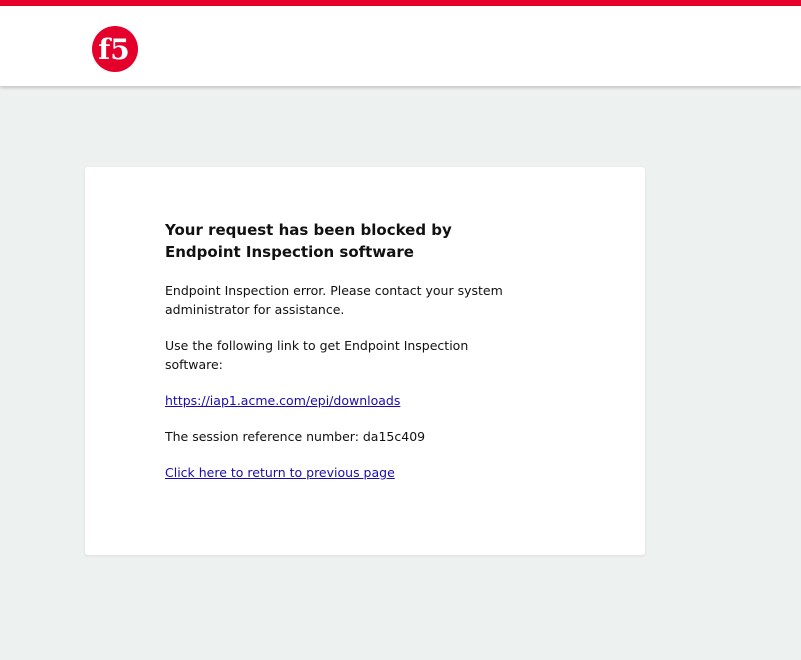 The image size is (801, 660). What do you see at coordinates (295, 436) in the screenshot?
I see `session-reference: The session reference number: da15c409` at bounding box center [295, 436].